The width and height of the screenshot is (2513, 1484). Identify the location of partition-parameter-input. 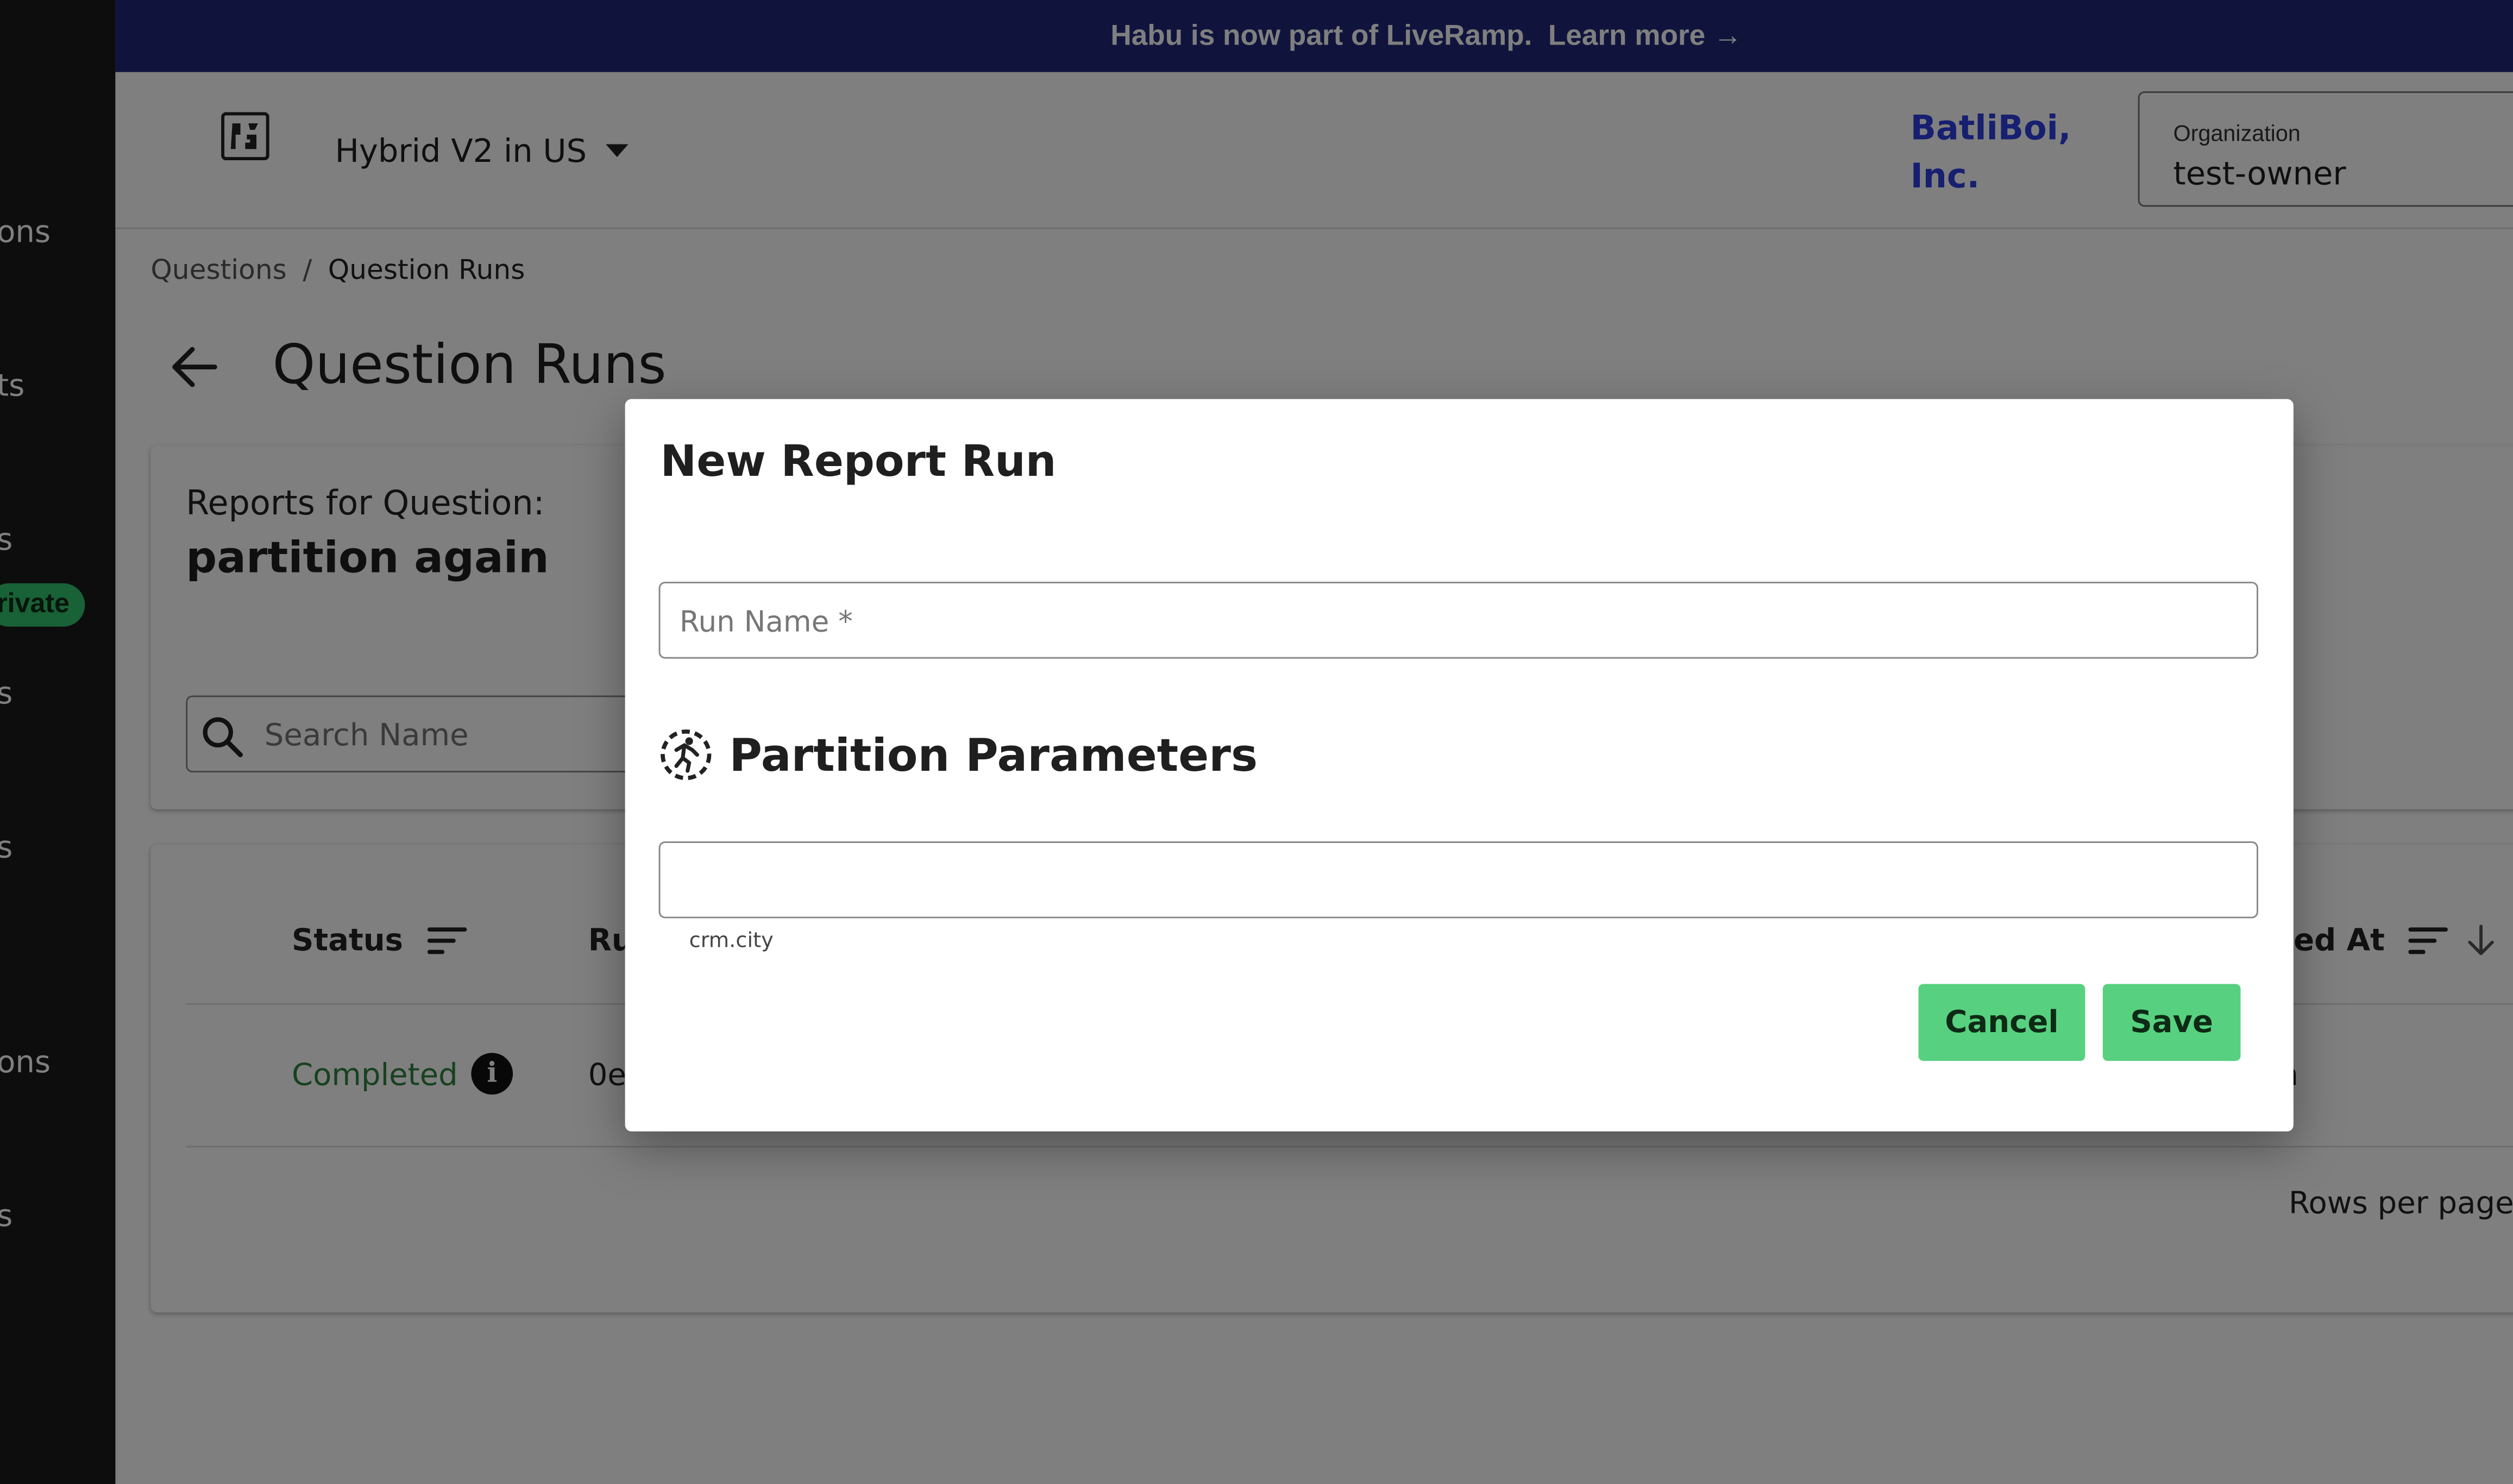
(1457, 881).